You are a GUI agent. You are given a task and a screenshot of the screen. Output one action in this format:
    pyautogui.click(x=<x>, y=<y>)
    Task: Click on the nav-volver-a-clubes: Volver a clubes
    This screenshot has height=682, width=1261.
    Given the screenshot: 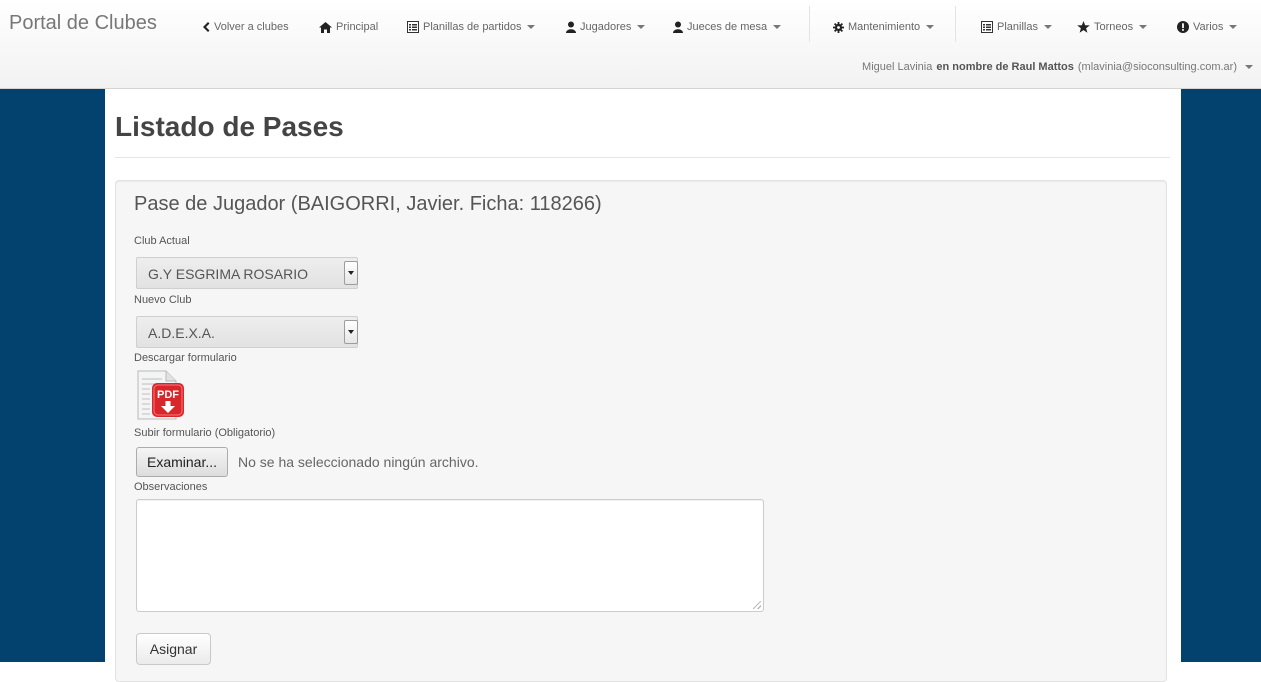 What is the action you would take?
    pyautogui.click(x=245, y=27)
    